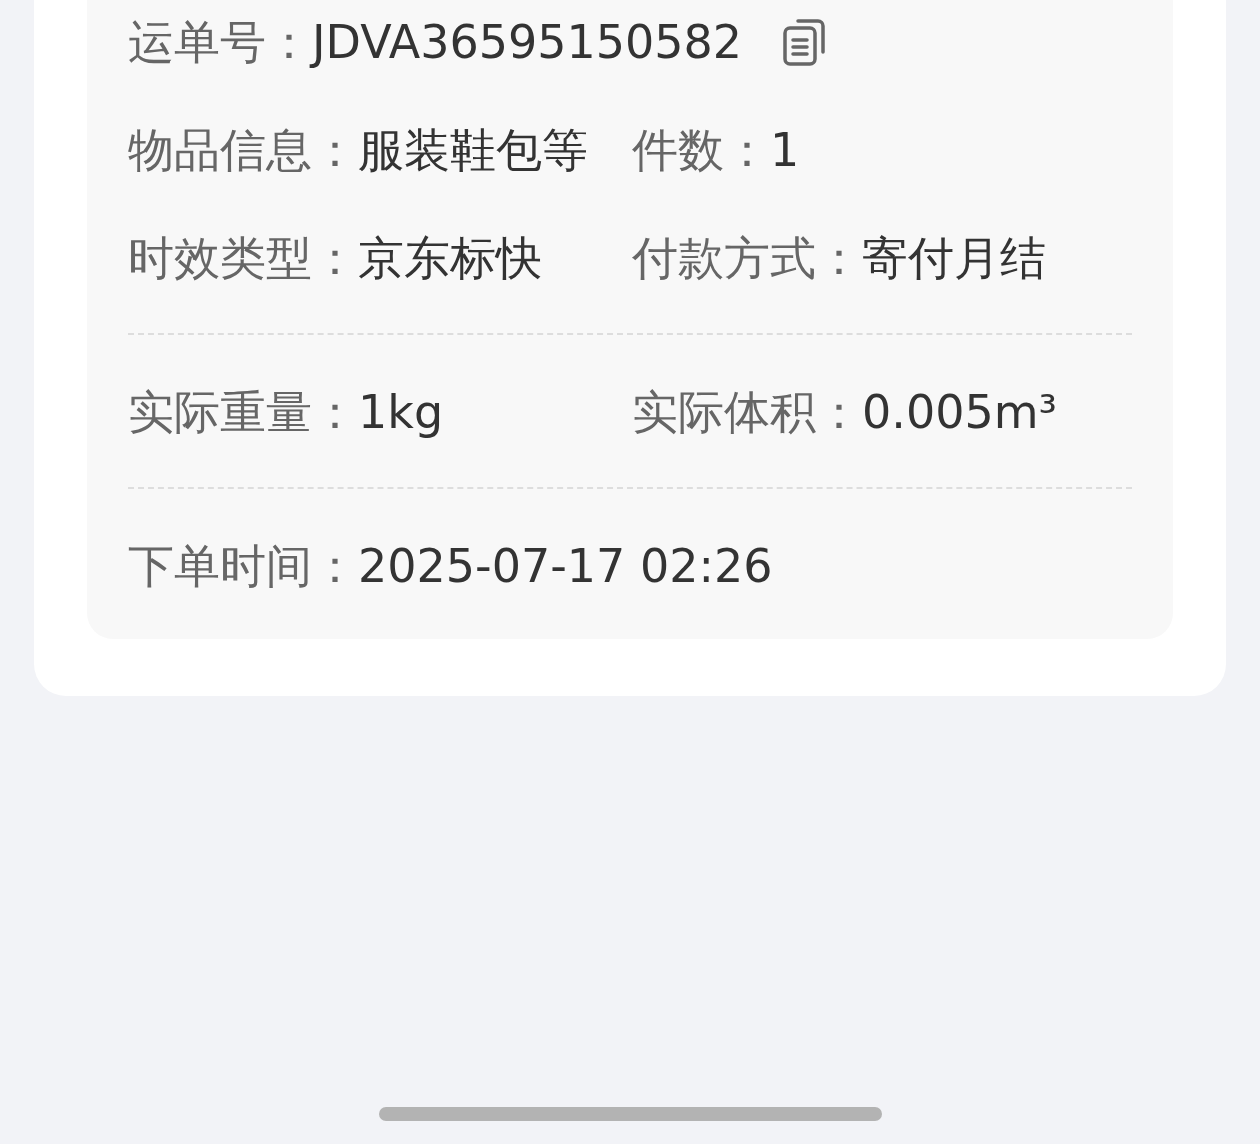  Describe the element at coordinates (785, 150) in the screenshot. I see `field-value: 1` at that location.